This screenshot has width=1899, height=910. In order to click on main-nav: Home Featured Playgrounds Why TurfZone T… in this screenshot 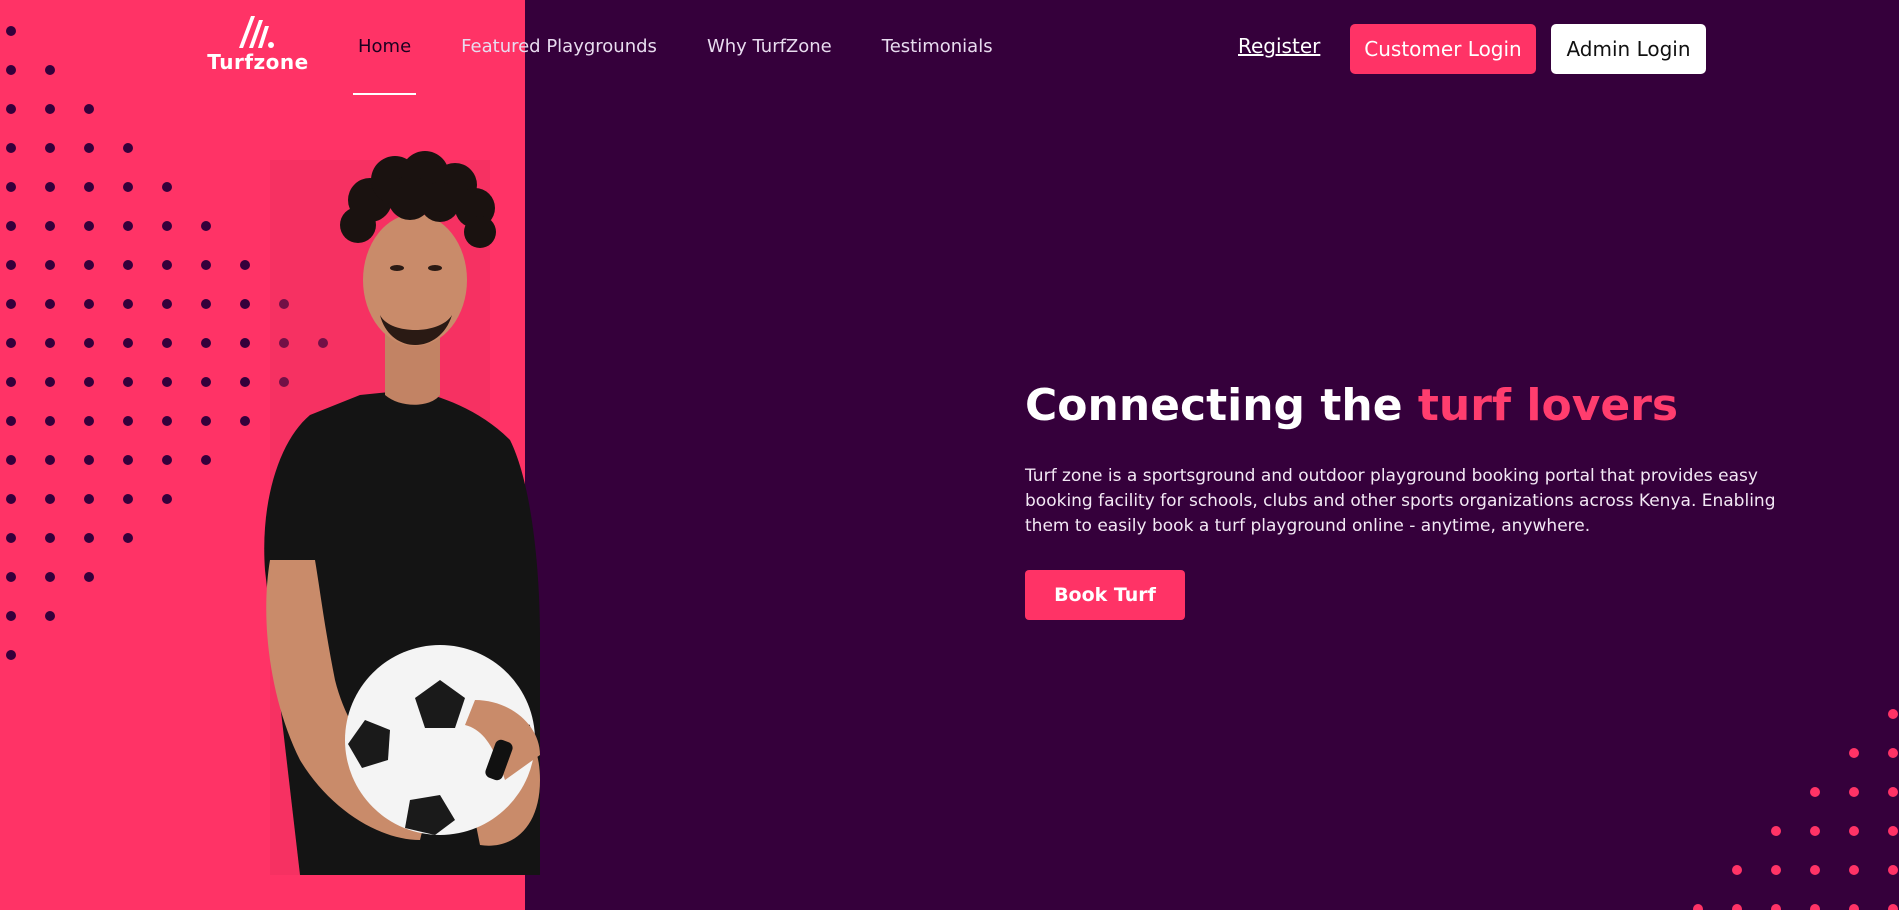, I will do `click(697, 65)`.